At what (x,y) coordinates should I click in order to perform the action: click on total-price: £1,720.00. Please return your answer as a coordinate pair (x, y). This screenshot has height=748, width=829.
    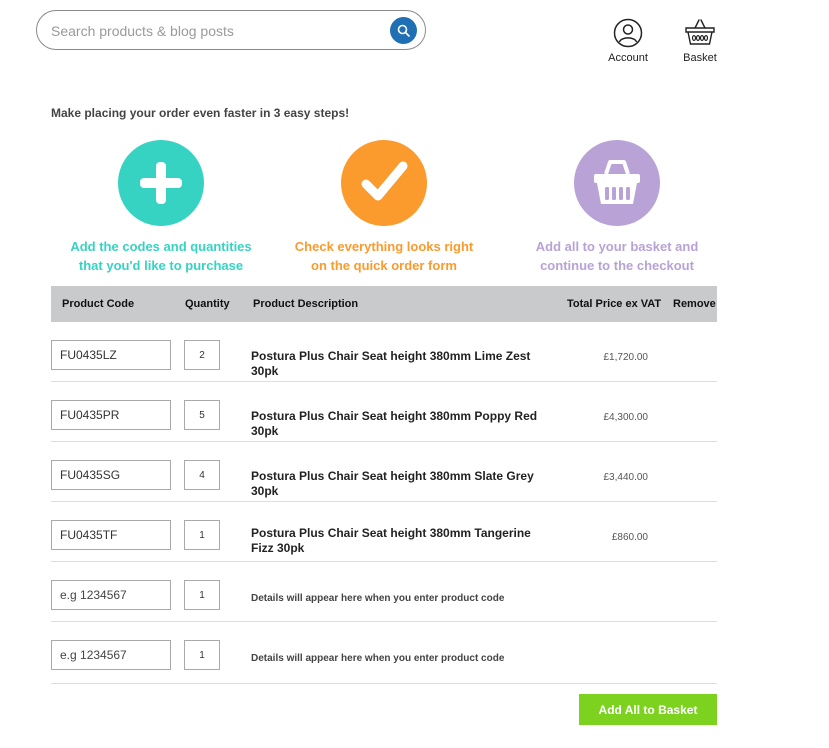
    Looking at the image, I should click on (626, 357).